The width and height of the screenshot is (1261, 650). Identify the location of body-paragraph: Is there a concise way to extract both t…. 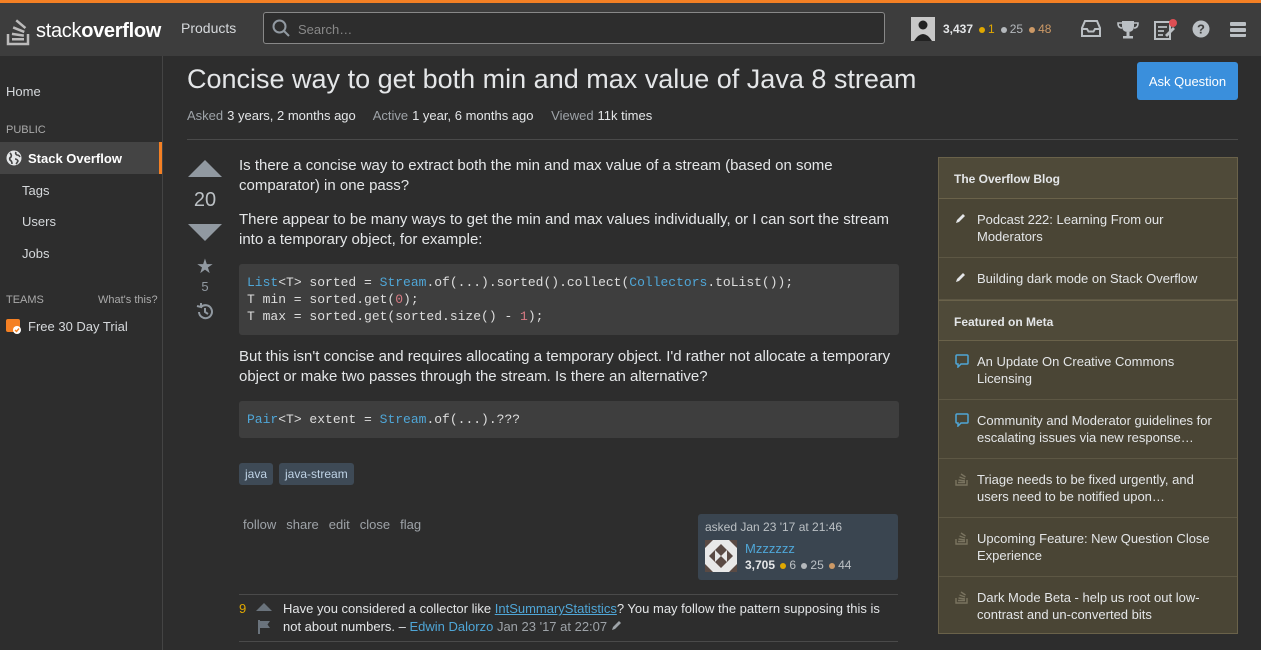
(536, 175).